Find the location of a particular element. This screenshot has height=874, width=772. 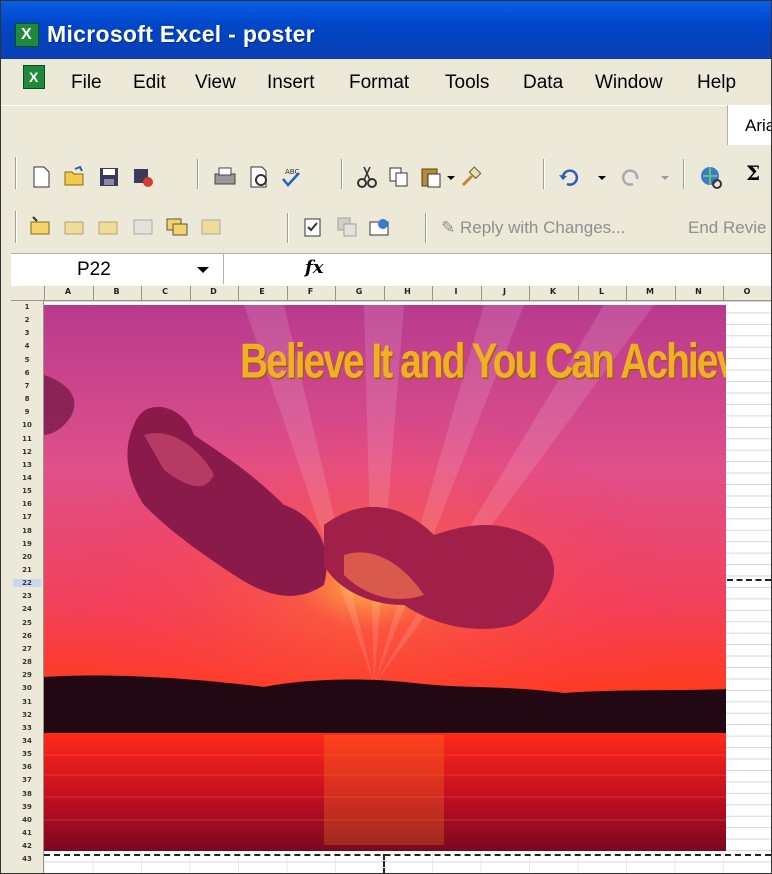

row-header-20: 20 is located at coordinates (27, 557).